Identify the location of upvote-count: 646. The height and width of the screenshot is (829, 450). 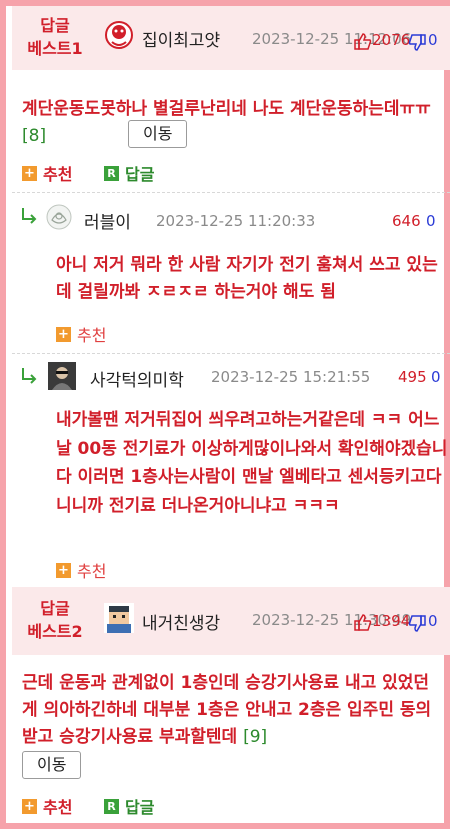
(406, 221).